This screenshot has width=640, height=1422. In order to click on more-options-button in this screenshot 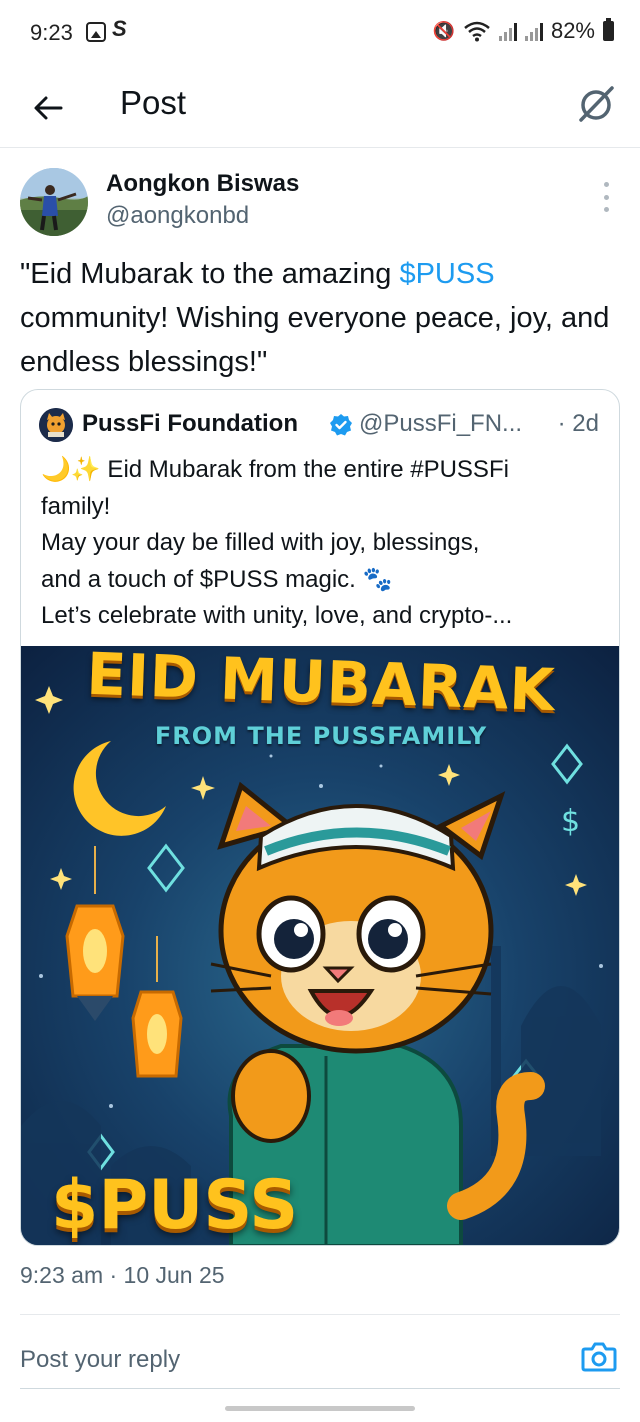, I will do `click(606, 197)`.